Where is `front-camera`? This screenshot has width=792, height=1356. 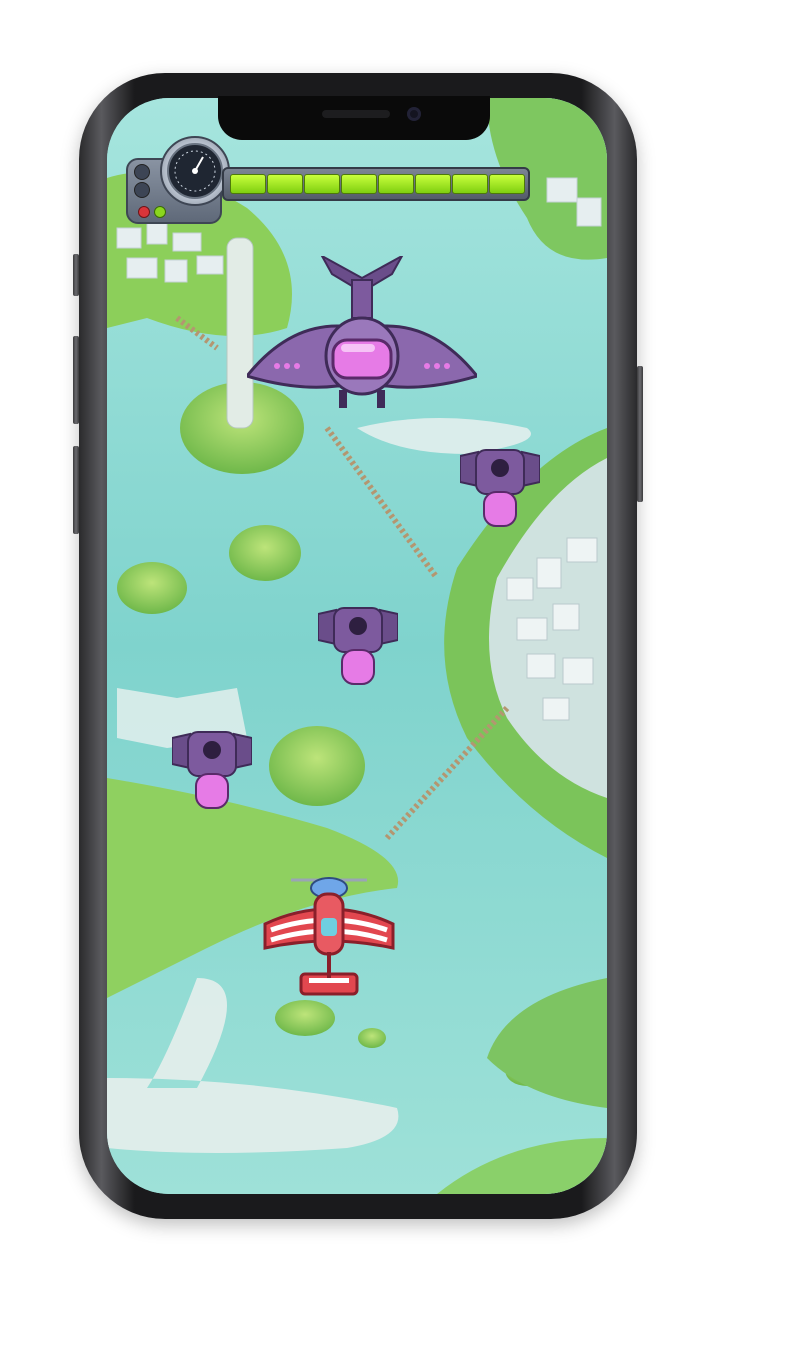
front-camera is located at coordinates (414, 114).